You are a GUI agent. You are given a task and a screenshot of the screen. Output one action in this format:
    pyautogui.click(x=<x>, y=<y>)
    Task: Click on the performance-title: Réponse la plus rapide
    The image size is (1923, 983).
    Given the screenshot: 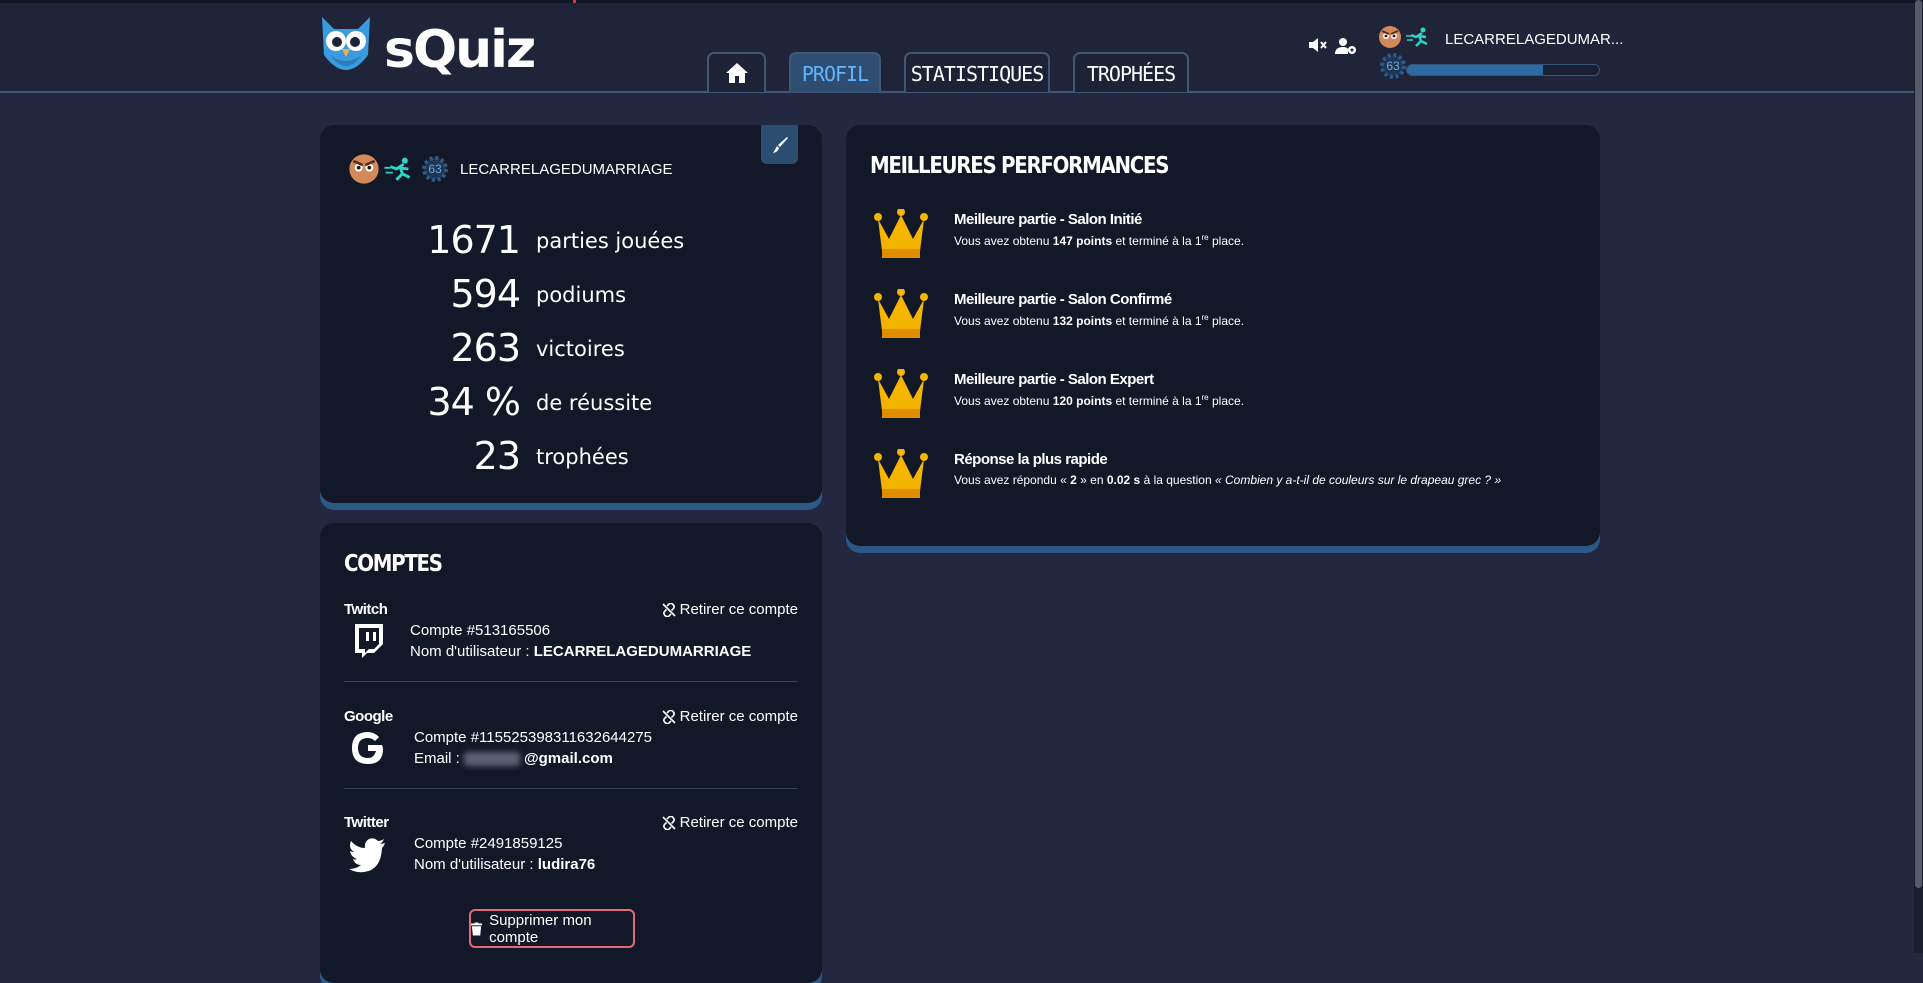 What is the action you would take?
    pyautogui.click(x=1031, y=459)
    